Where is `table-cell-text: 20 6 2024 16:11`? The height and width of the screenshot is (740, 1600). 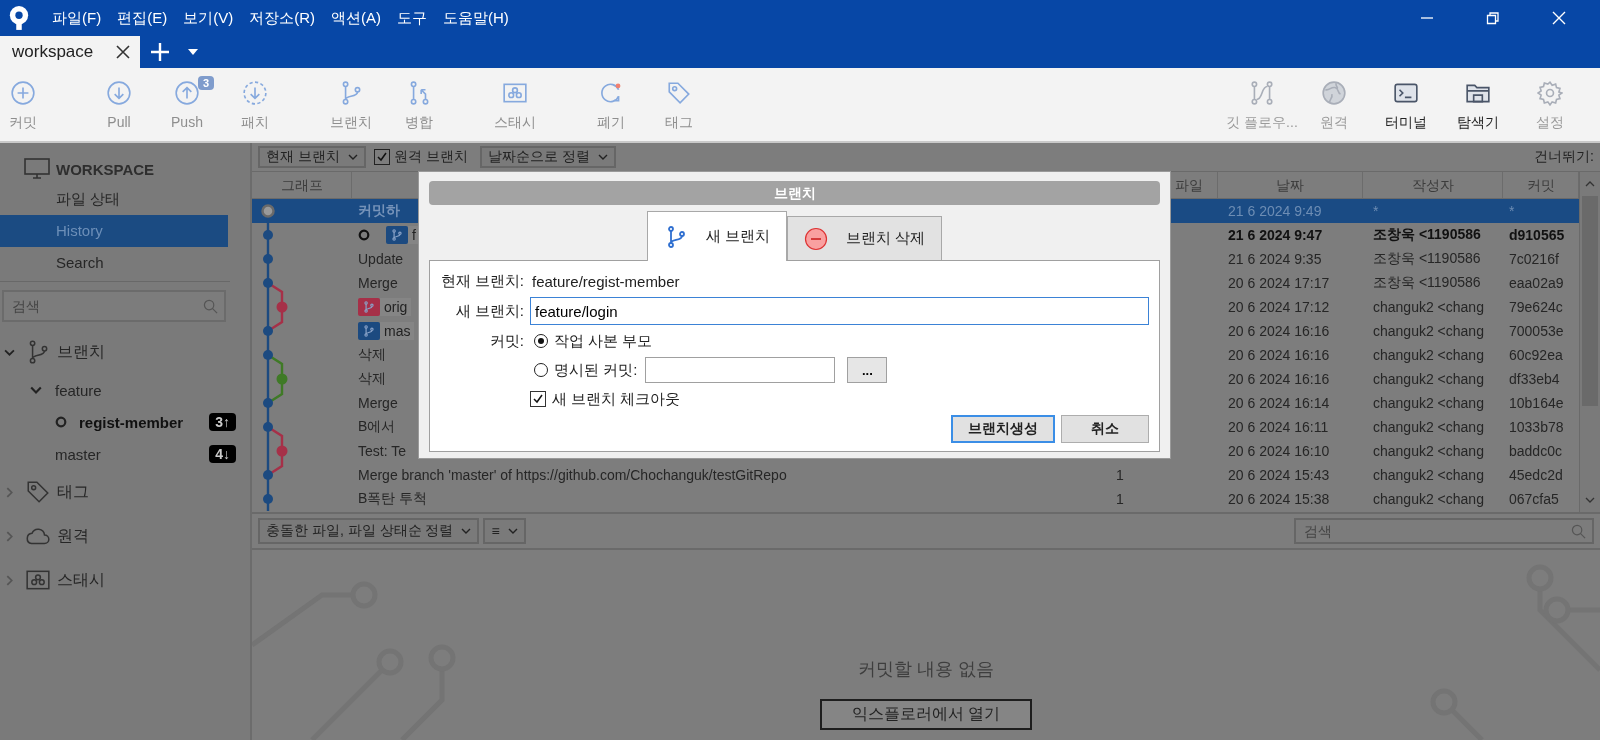
table-cell-text: 20 6 2024 16:11 is located at coordinates (1278, 427).